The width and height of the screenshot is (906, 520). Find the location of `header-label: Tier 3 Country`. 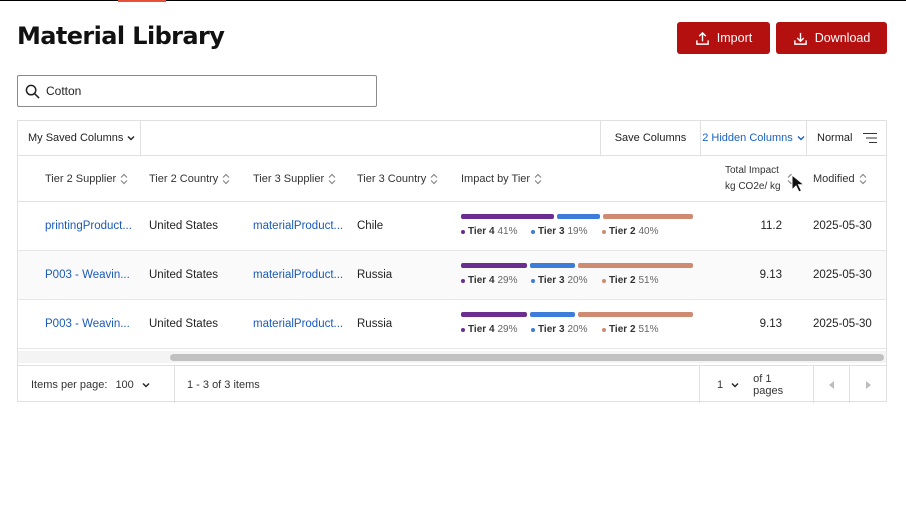

header-label: Tier 3 Country is located at coordinates (392, 179).